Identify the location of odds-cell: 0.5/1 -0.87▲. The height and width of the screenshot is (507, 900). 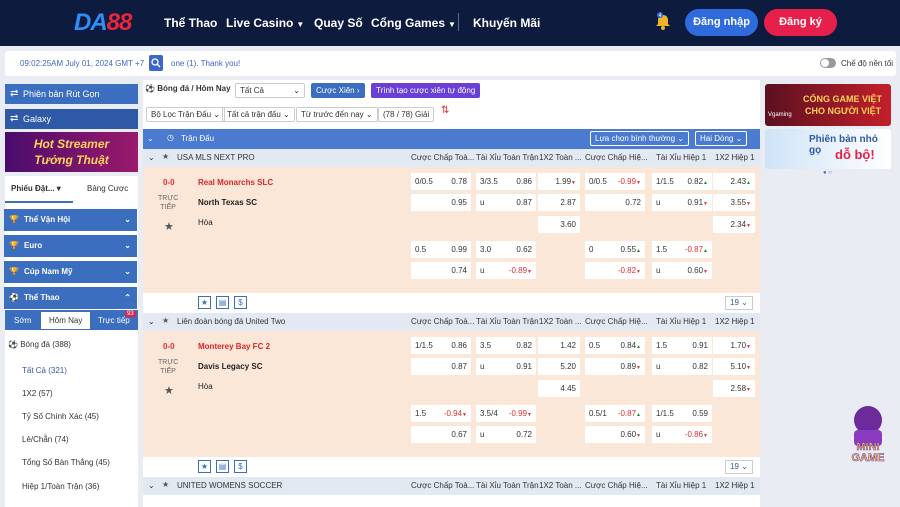
(615, 413).